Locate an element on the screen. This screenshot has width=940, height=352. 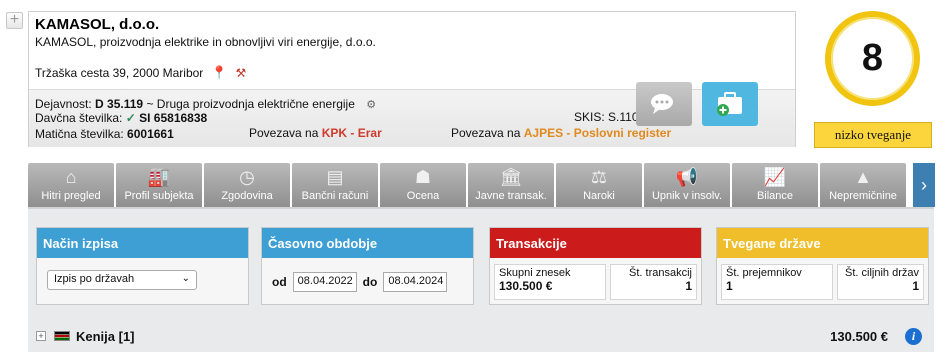
panel-title: Časovno obdobje is located at coordinates (367, 243).